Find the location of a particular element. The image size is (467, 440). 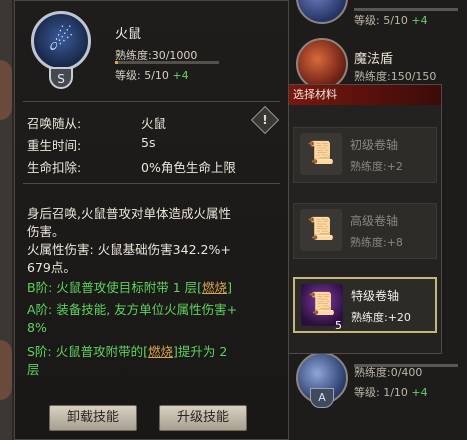

material-name: 特级卷轴 is located at coordinates (375, 296).